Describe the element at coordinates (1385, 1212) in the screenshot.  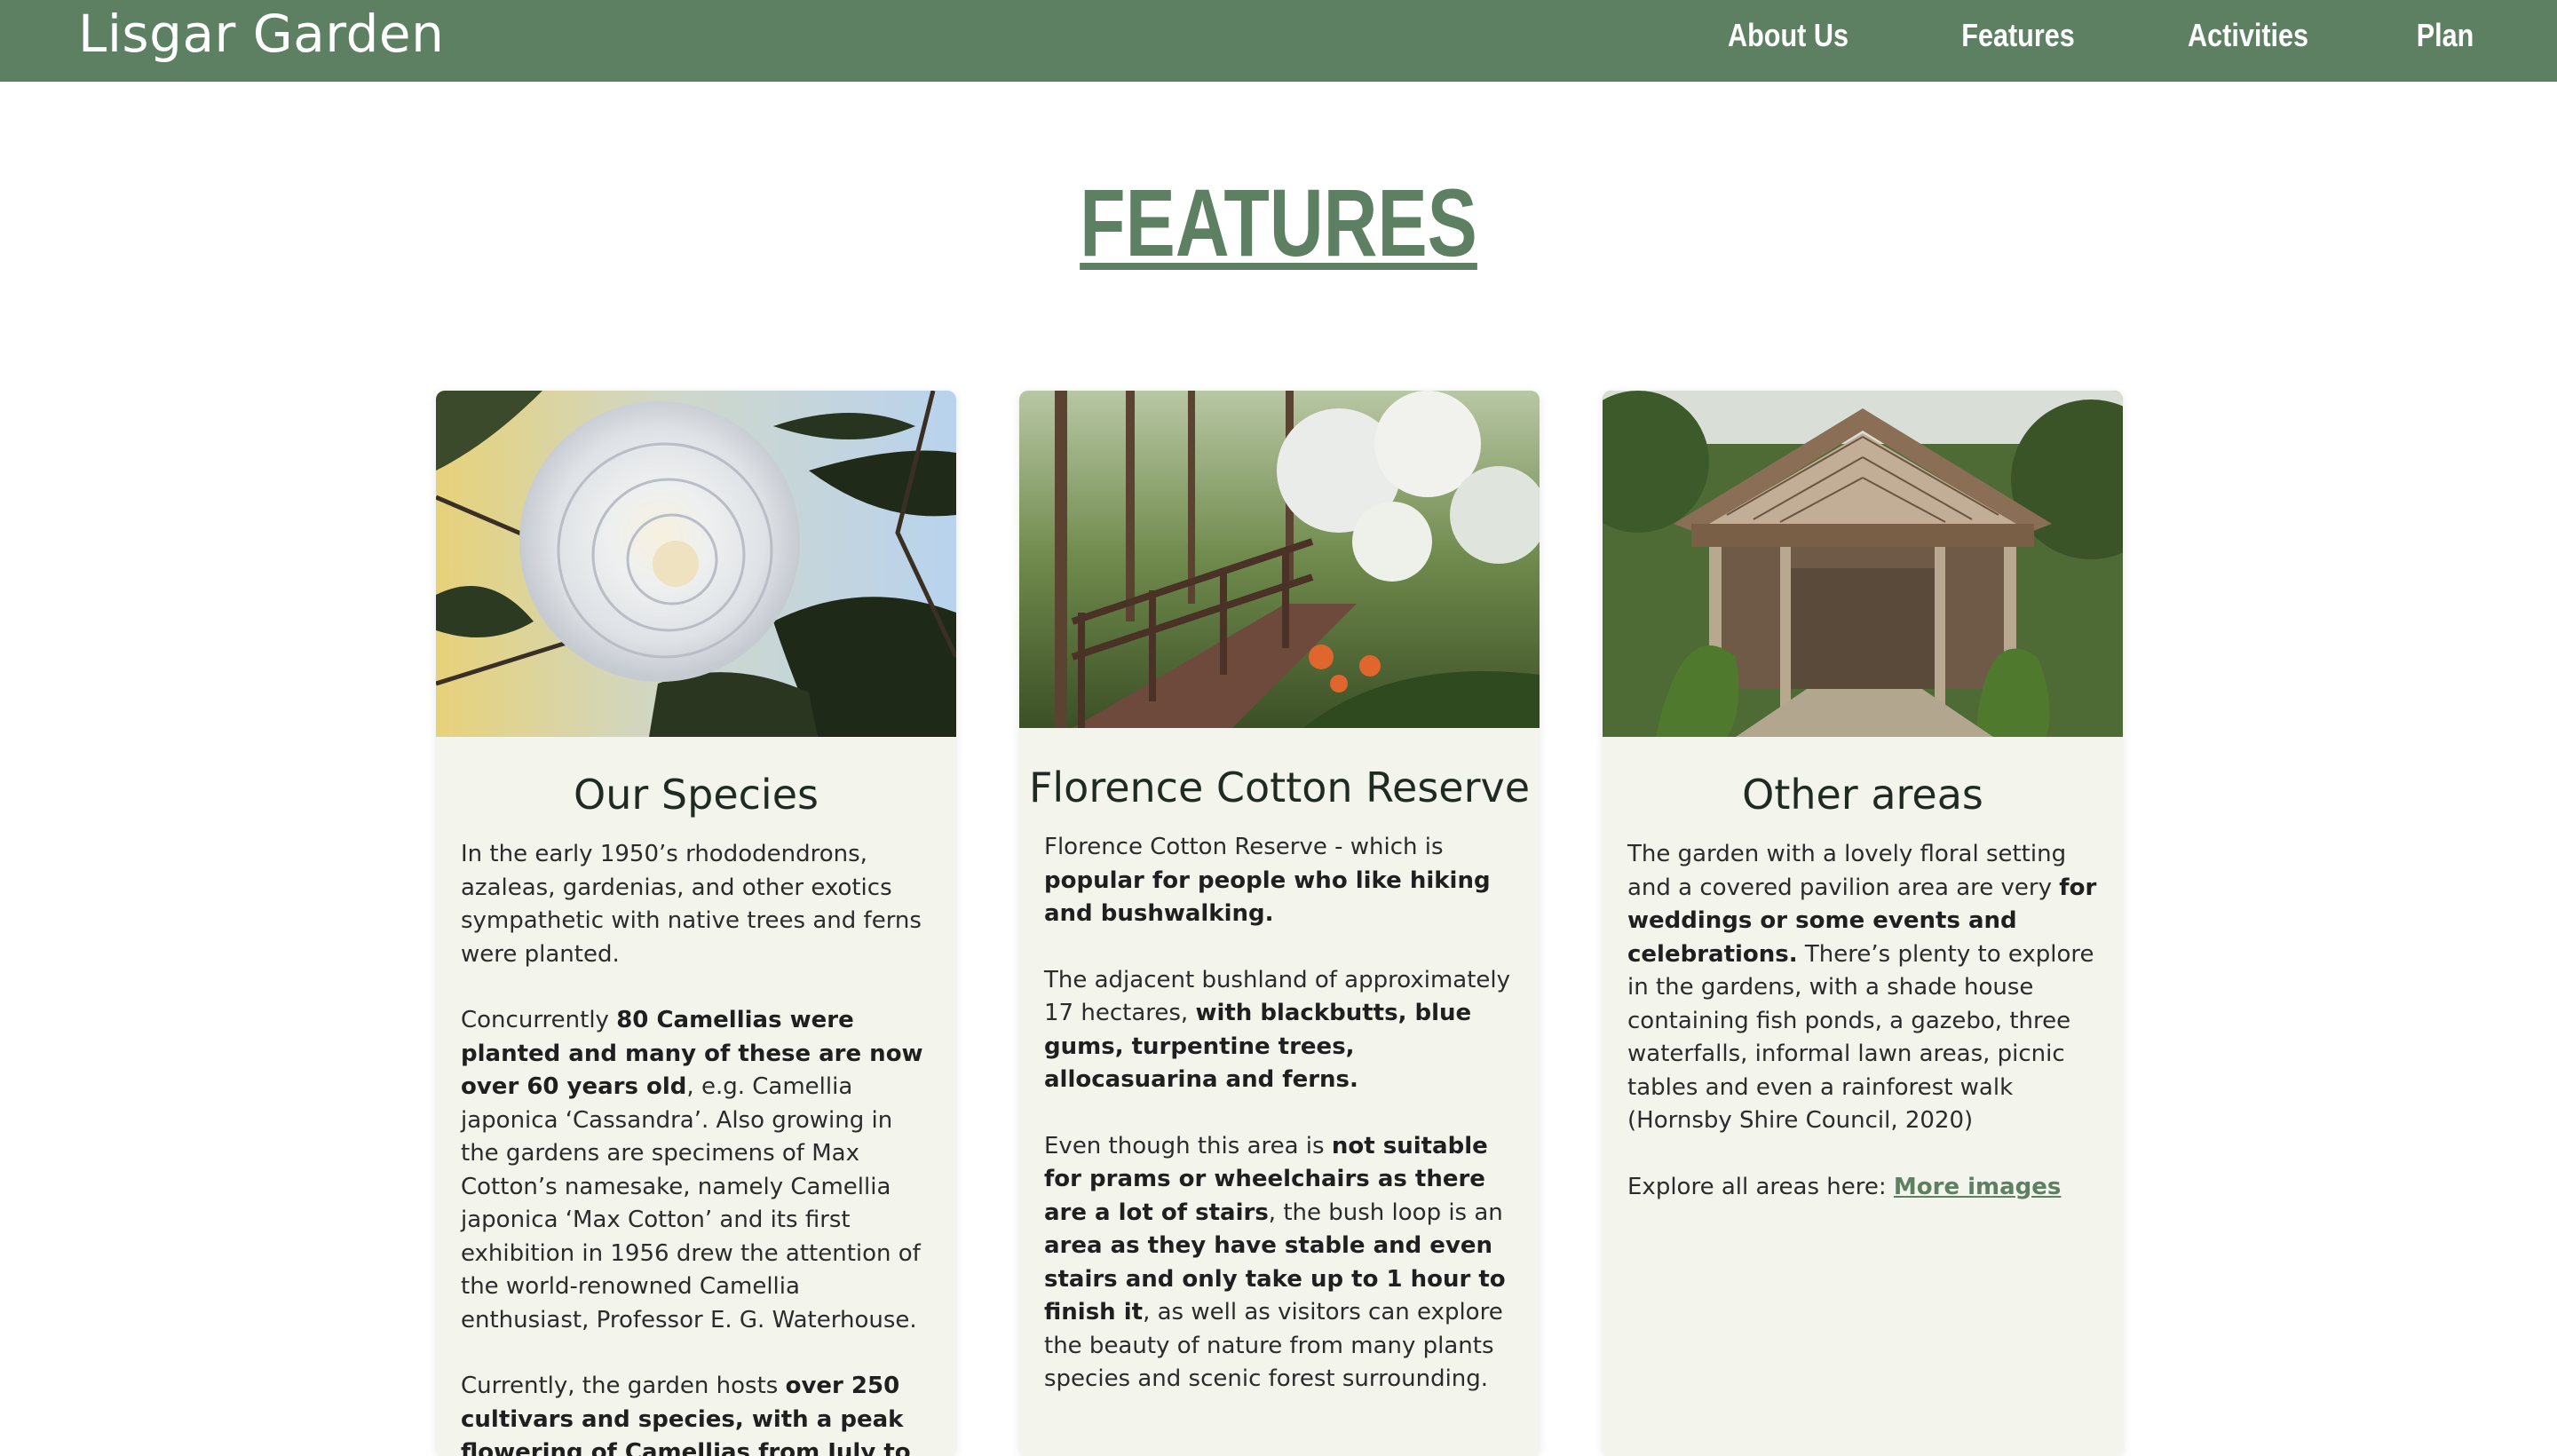
I see `body-text: , the bush loop is an` at that location.